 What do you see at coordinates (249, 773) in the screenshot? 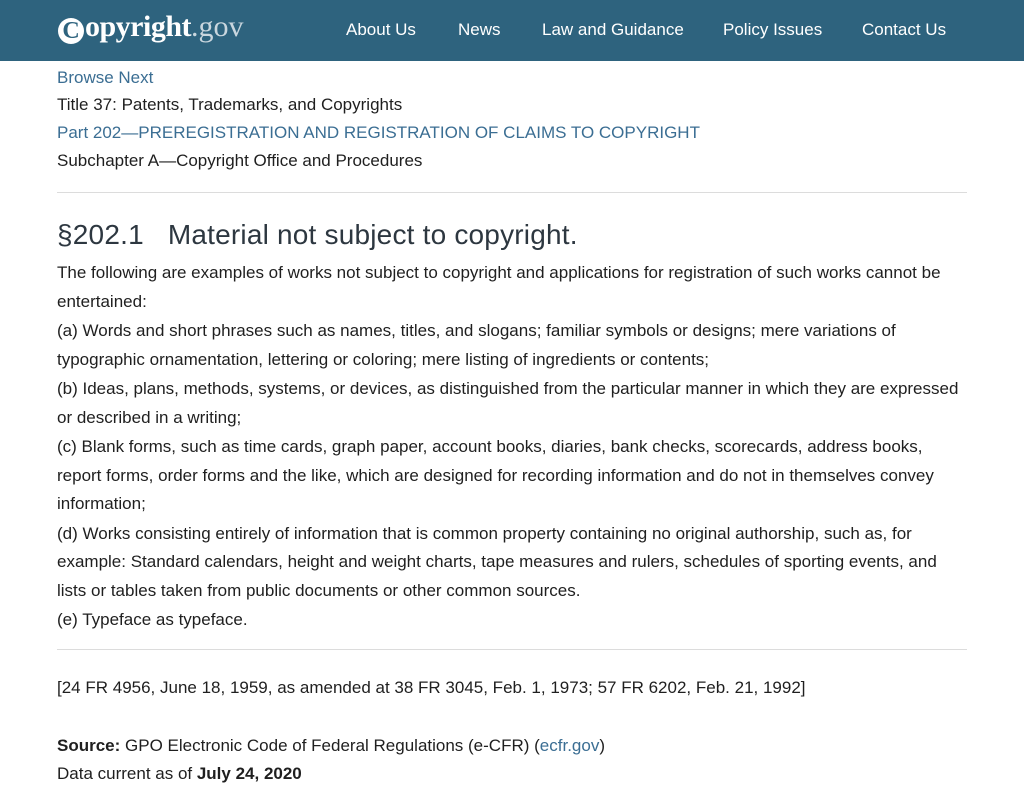
I see `data-current-date: July 24, 2020` at bounding box center [249, 773].